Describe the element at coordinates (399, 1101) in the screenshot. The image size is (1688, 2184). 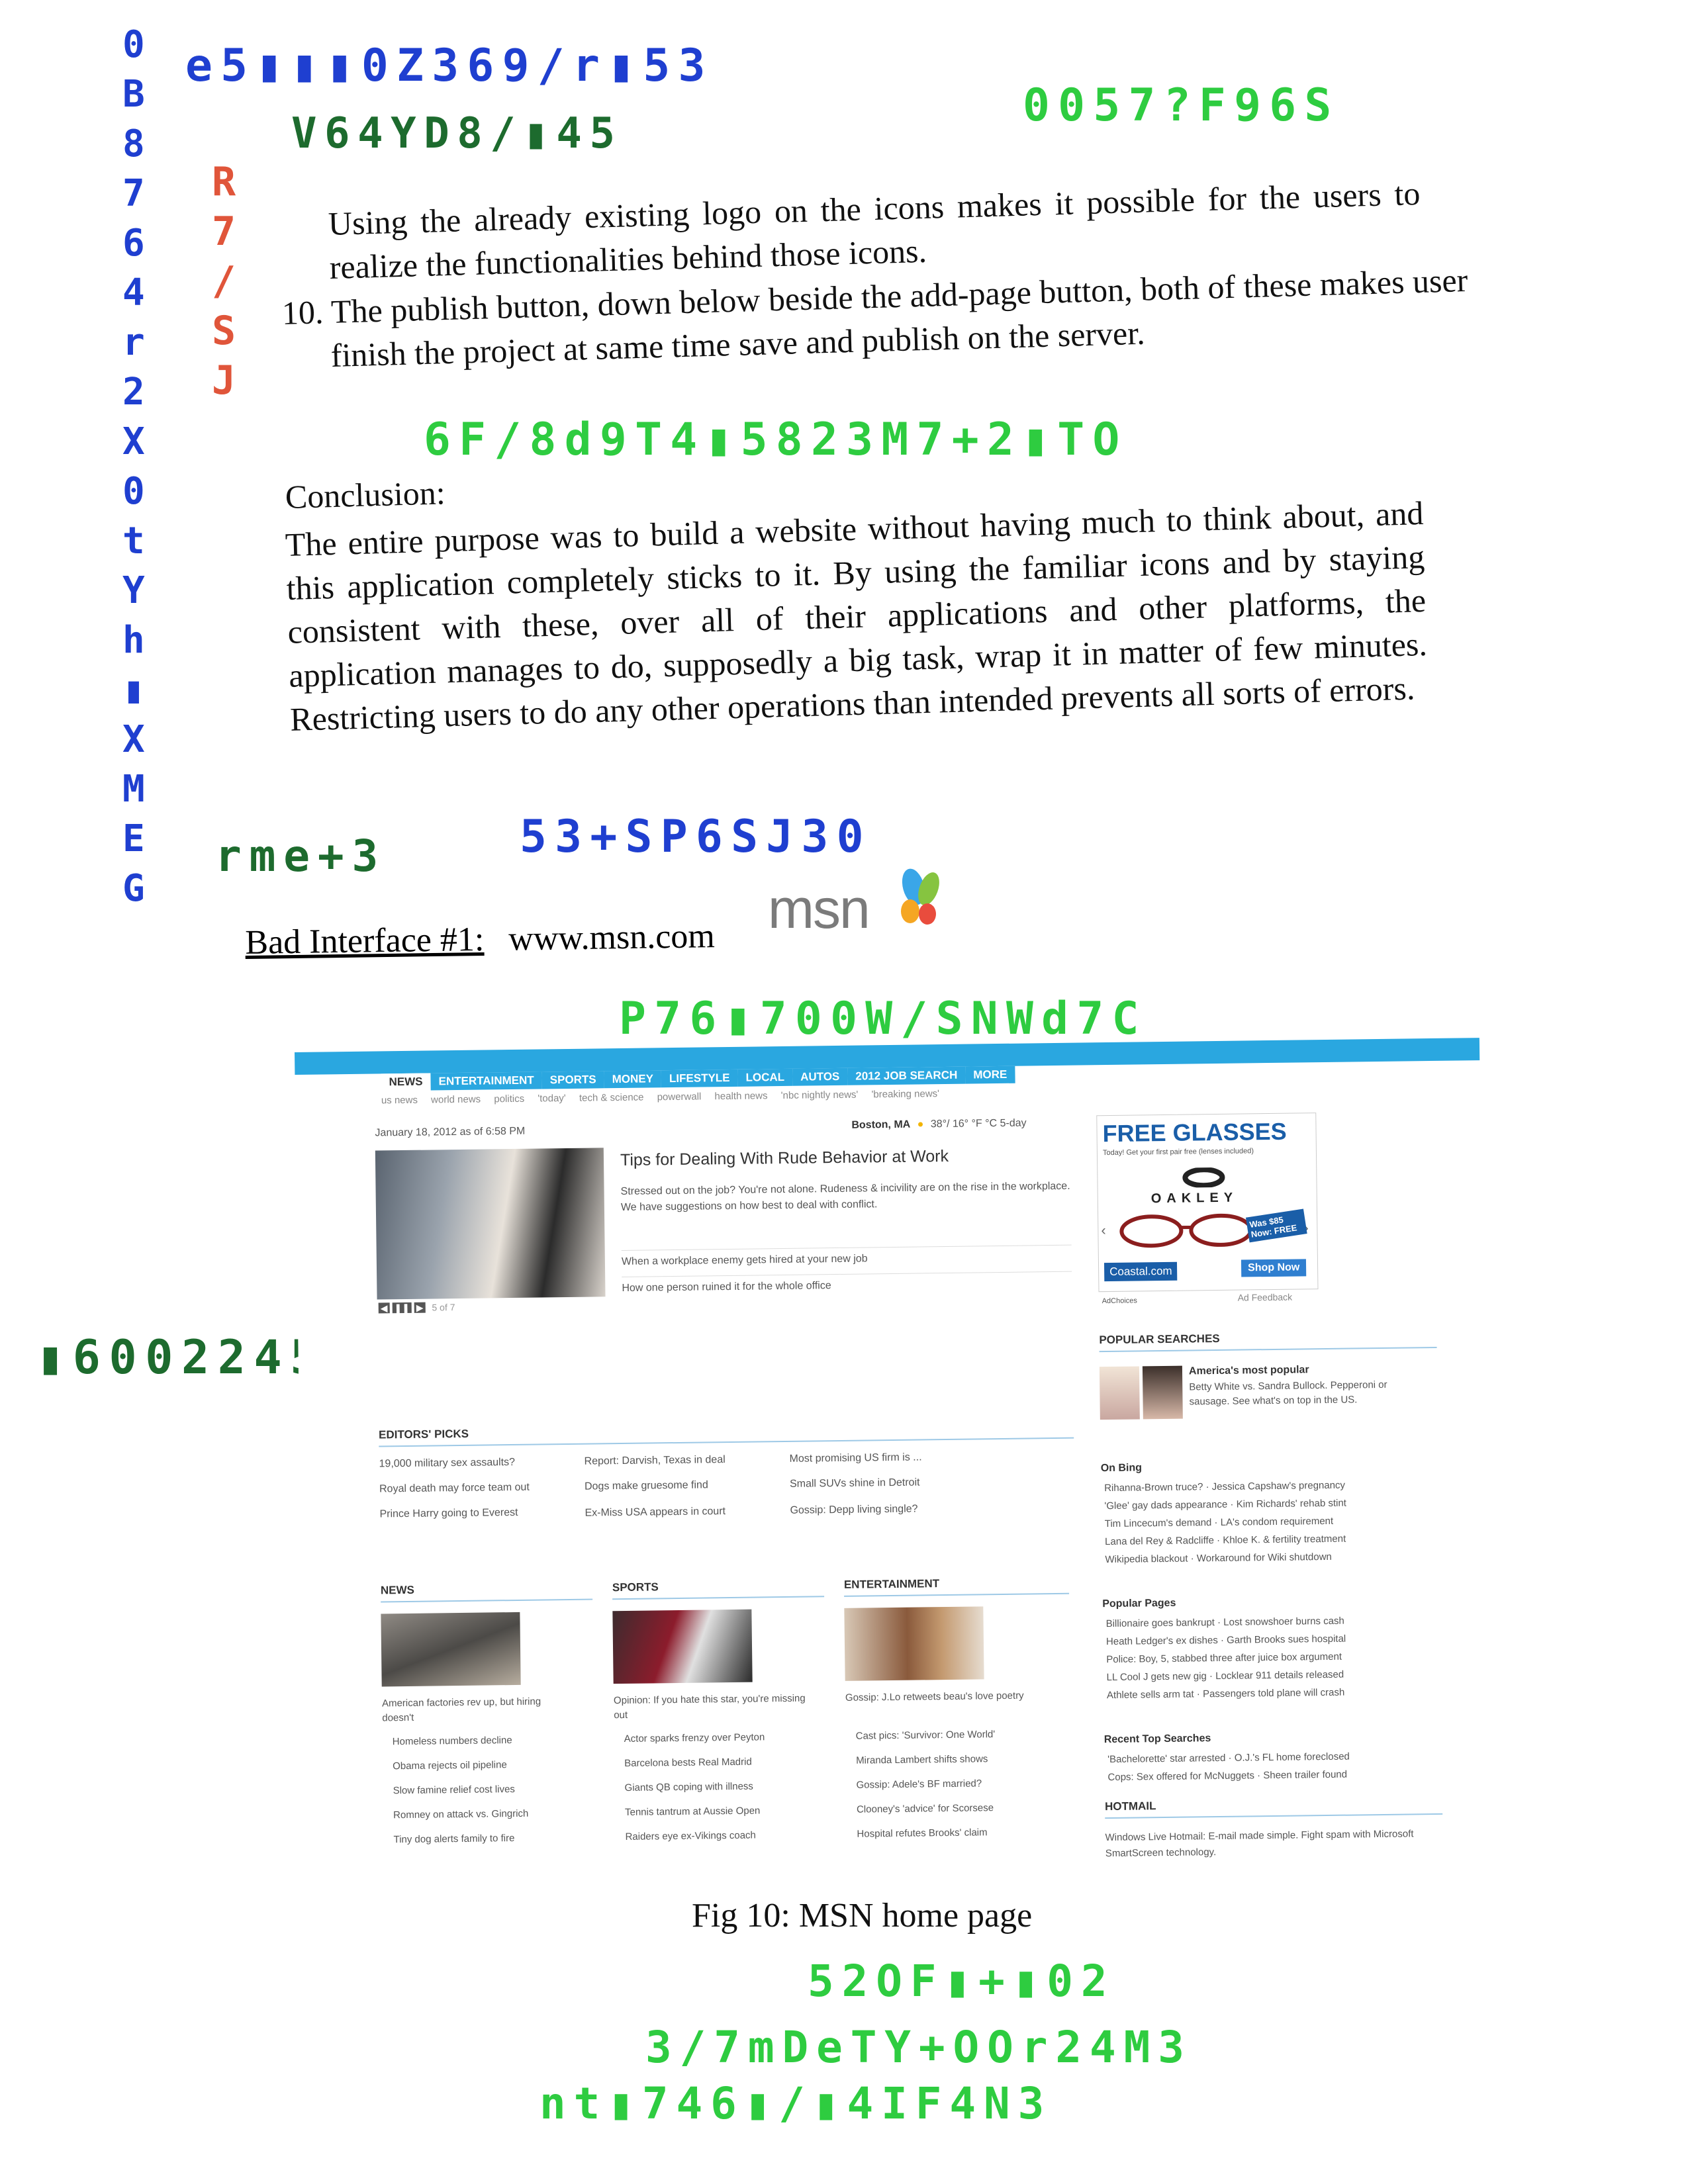
I see `subnav-link: us news` at that location.